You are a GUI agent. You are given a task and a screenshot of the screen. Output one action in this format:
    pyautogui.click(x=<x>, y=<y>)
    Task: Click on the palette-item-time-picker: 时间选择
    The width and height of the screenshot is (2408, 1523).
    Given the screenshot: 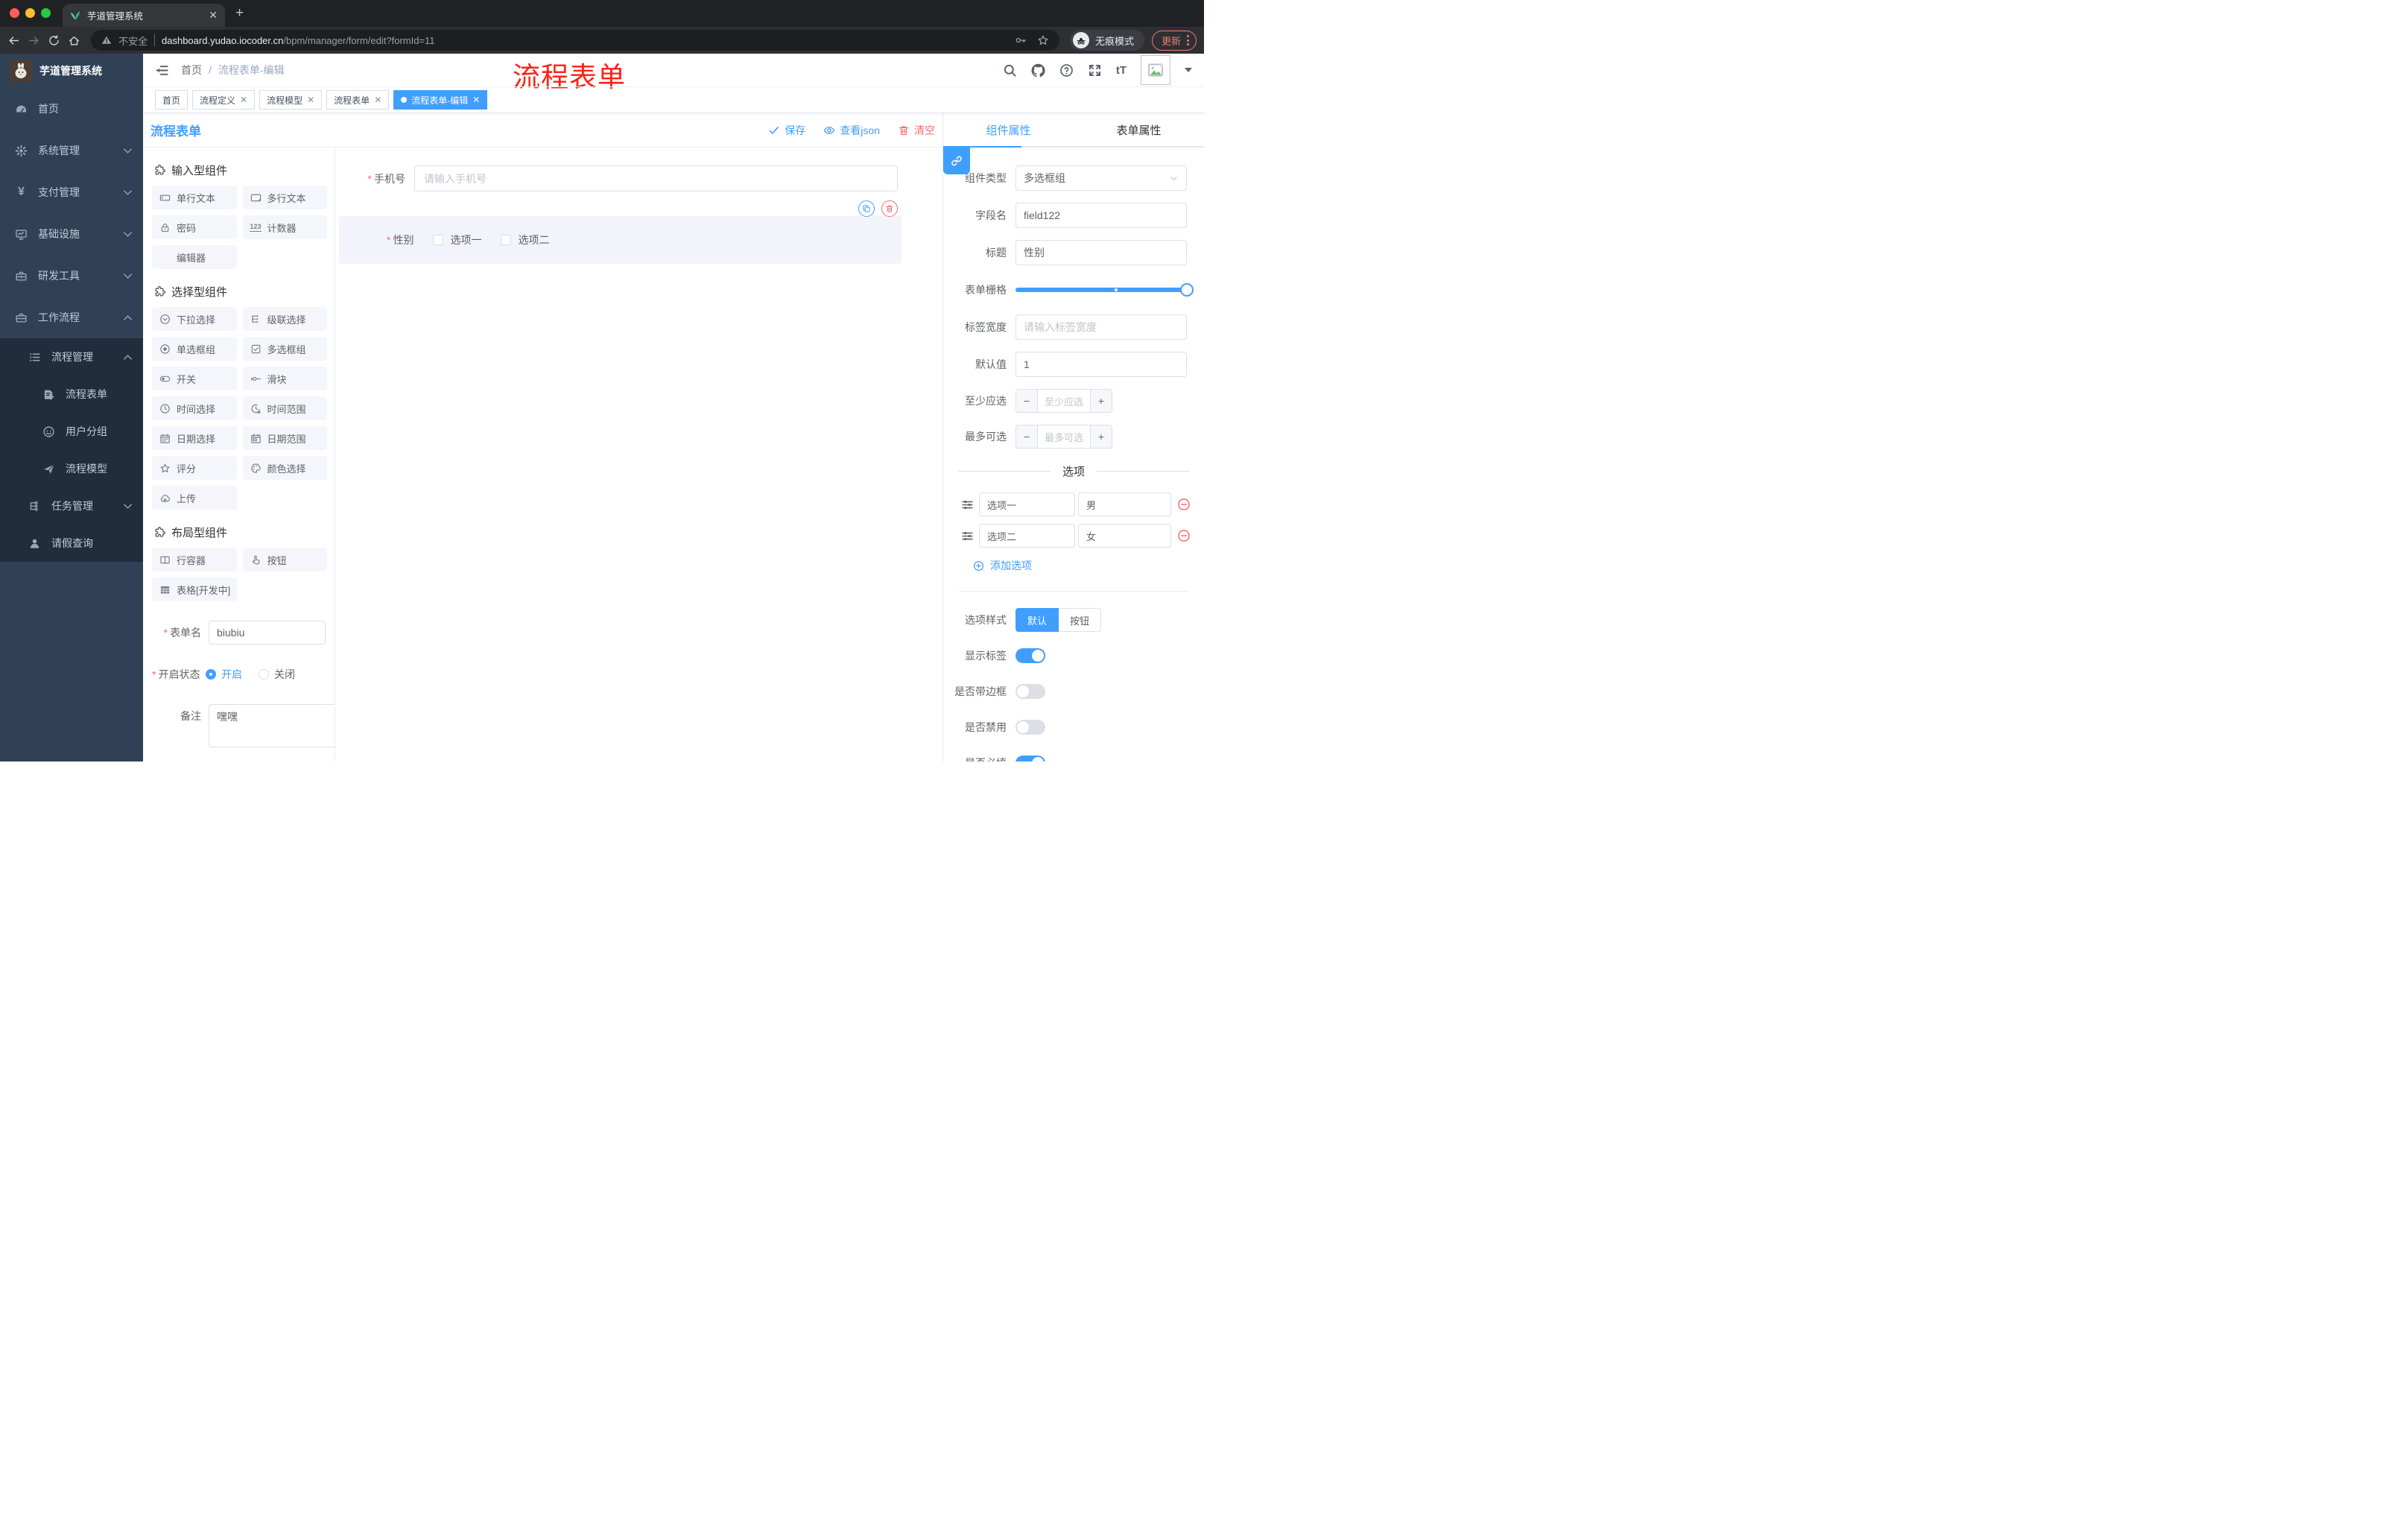 What is the action you would take?
    pyautogui.click(x=194, y=408)
    